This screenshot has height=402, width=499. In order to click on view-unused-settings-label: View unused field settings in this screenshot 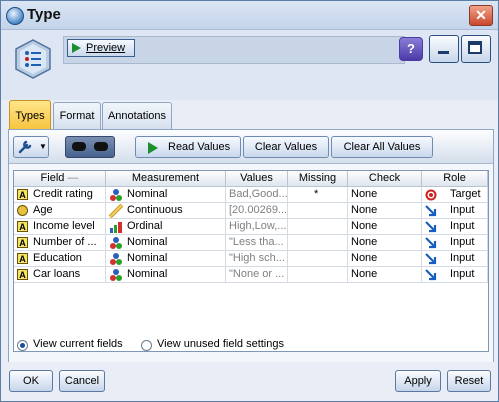, I will do `click(220, 344)`.